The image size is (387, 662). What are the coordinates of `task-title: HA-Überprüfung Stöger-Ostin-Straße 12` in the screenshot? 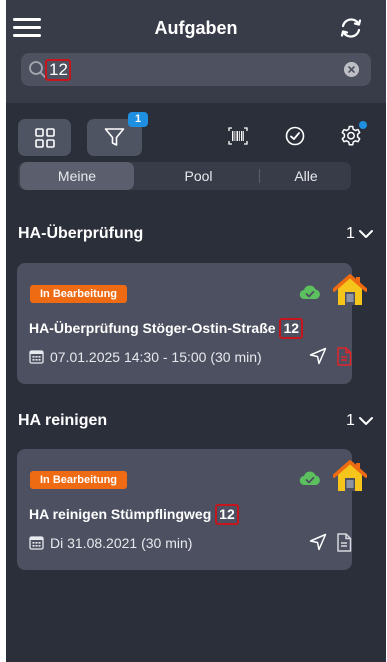 It's located at (166, 328).